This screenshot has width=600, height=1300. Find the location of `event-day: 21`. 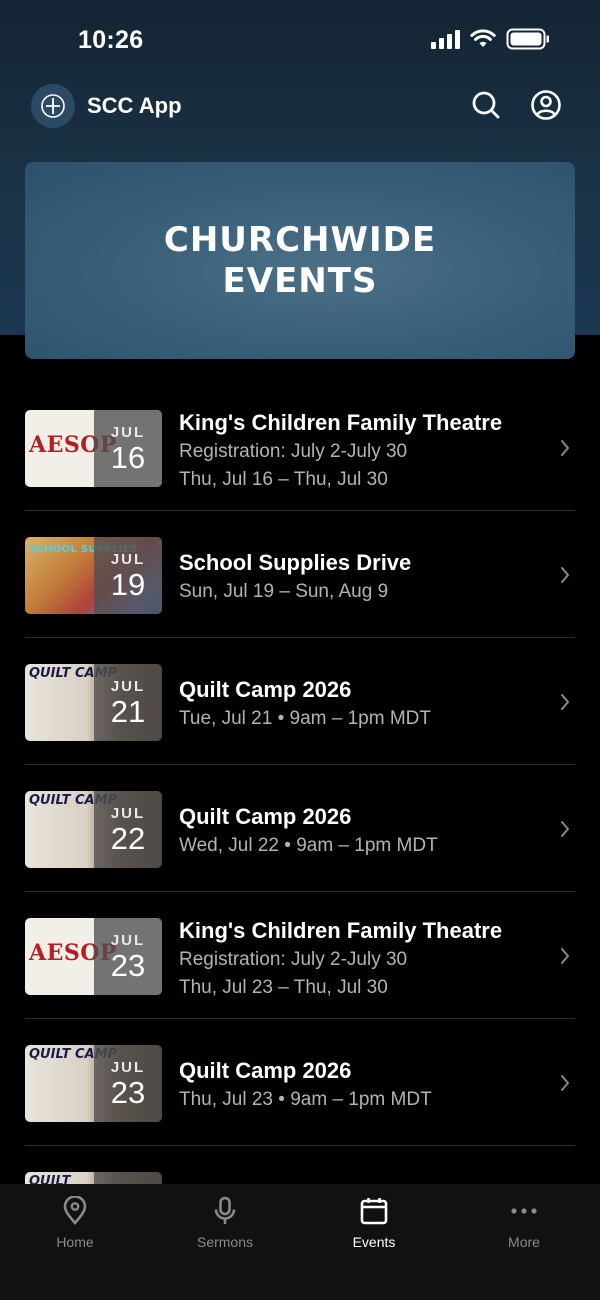

event-day: 21 is located at coordinates (128, 711).